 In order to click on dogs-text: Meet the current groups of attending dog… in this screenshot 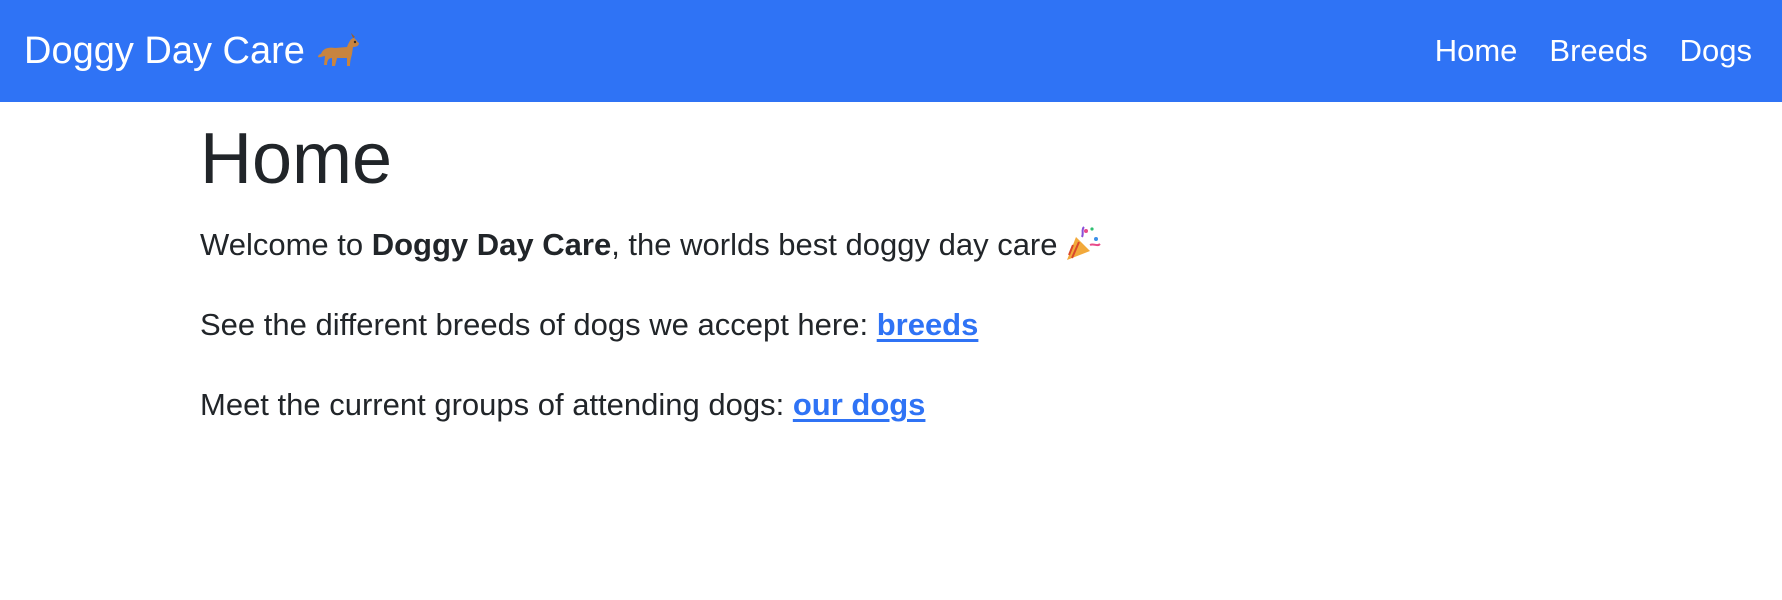, I will do `click(890, 404)`.